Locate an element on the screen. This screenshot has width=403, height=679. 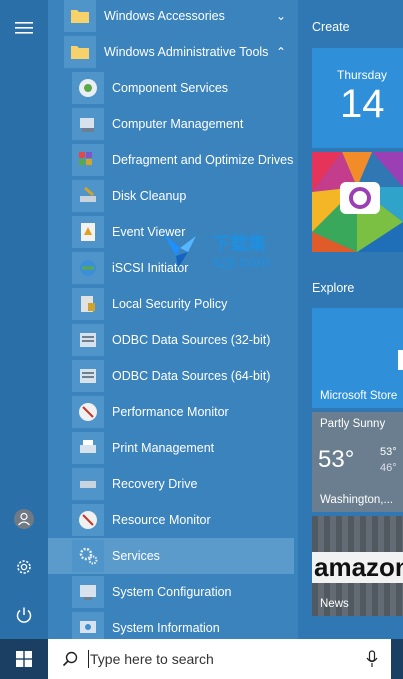
app-recovery-drive: Recovery Drive is located at coordinates (171, 484).